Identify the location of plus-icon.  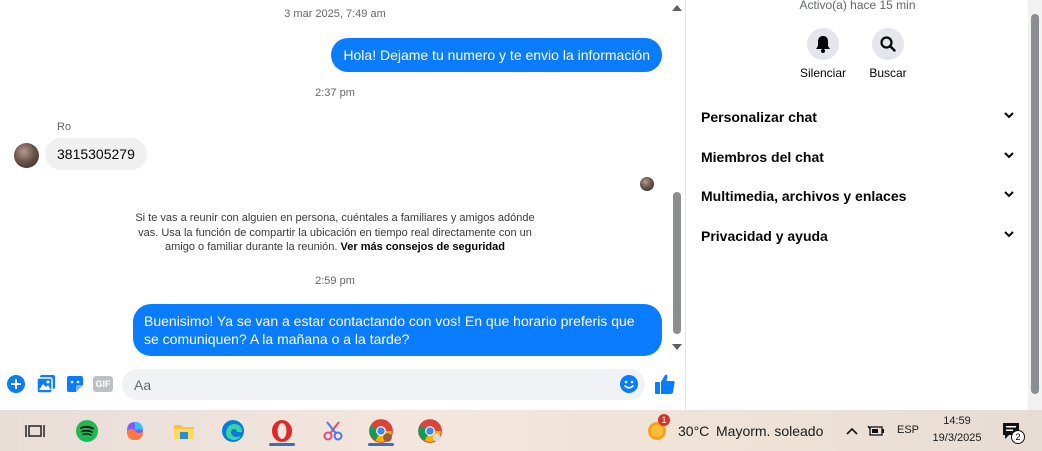
(16, 384).